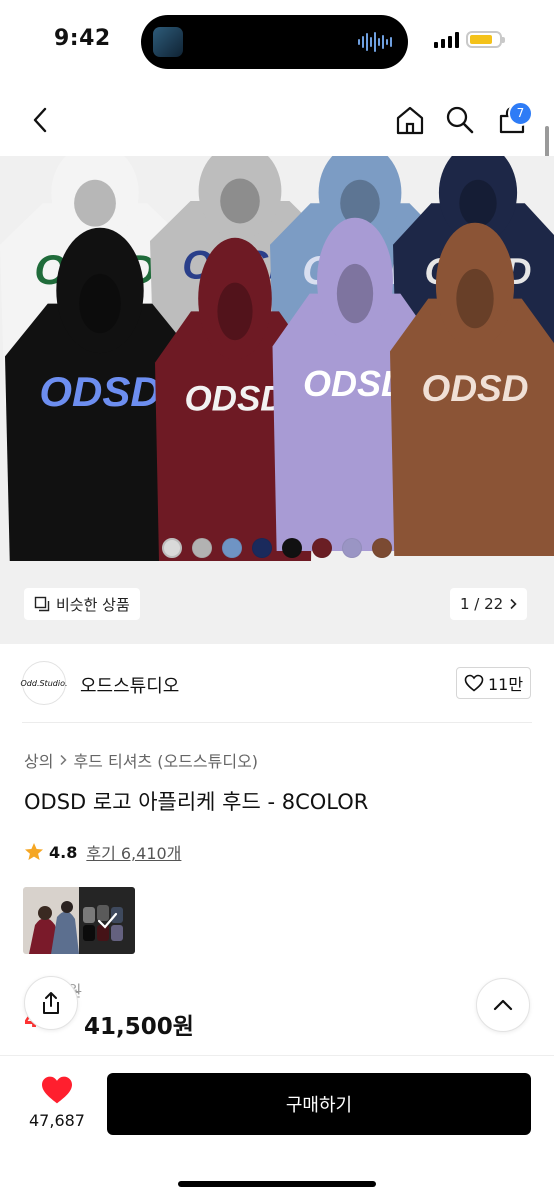 This screenshot has height=1201, width=554. What do you see at coordinates (474, 683) in the screenshot?
I see `heart-outline-icon` at bounding box center [474, 683].